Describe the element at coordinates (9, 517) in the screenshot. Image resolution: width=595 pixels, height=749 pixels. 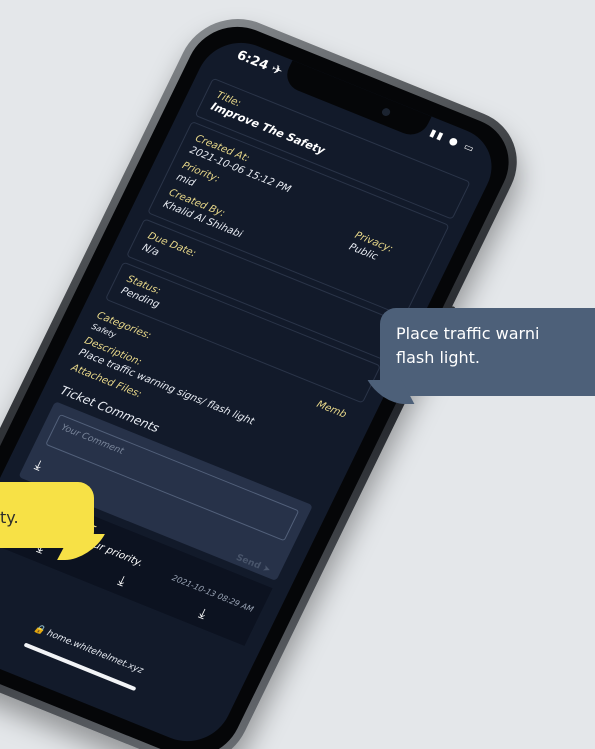
I see `bubble-yellow-text: ty.` at that location.